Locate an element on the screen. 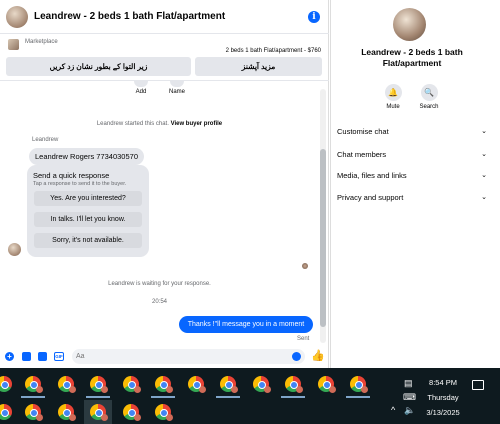 The image size is (500, 424). clock-date: 3/13/2025 is located at coordinates (443, 412).